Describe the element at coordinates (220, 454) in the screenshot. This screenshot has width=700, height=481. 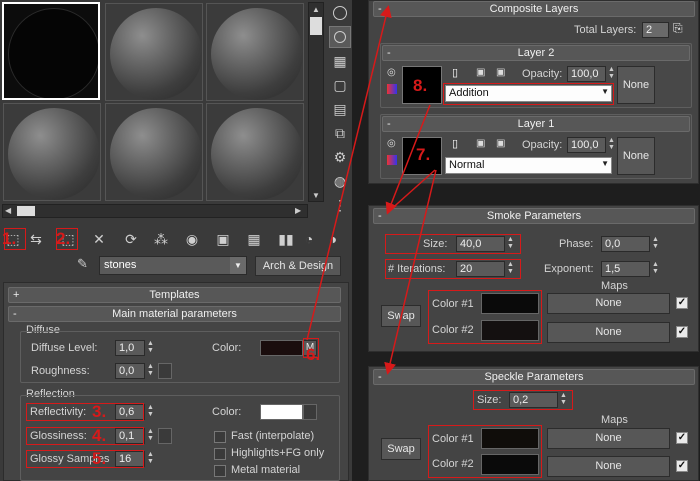
I see `highlights-fg-checkbox` at that location.